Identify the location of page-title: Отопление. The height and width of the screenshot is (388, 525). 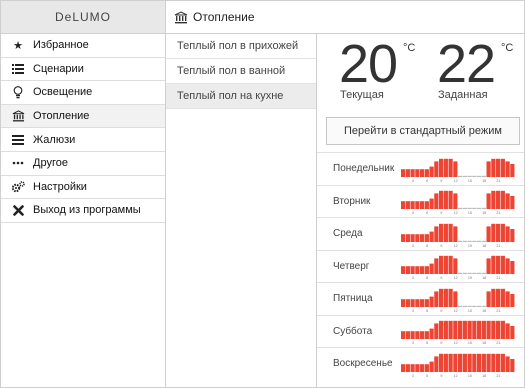
(224, 17).